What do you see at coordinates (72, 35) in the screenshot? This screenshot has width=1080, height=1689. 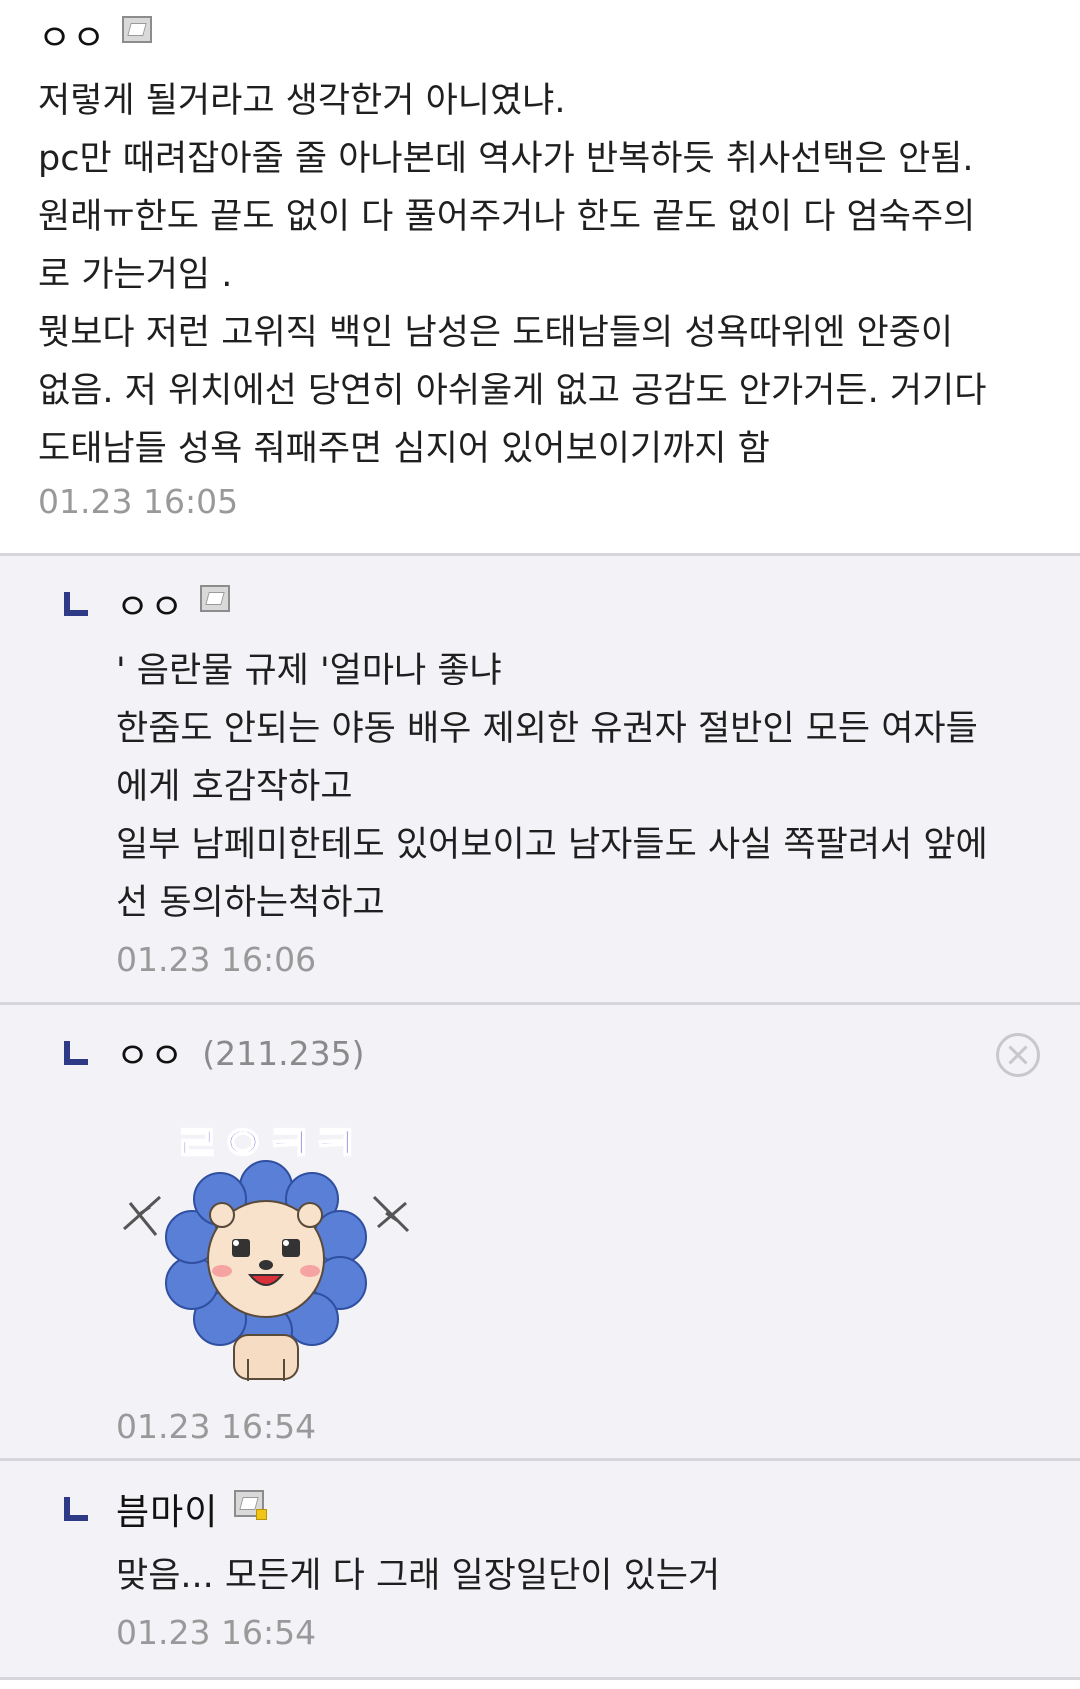 I see `comment-nickname: ㅇㅇ` at bounding box center [72, 35].